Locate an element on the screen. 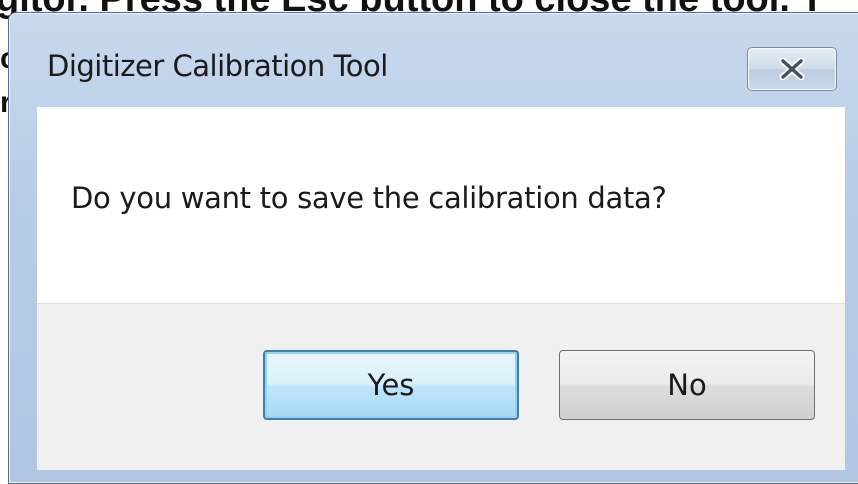  close-x-icon is located at coordinates (792, 69).